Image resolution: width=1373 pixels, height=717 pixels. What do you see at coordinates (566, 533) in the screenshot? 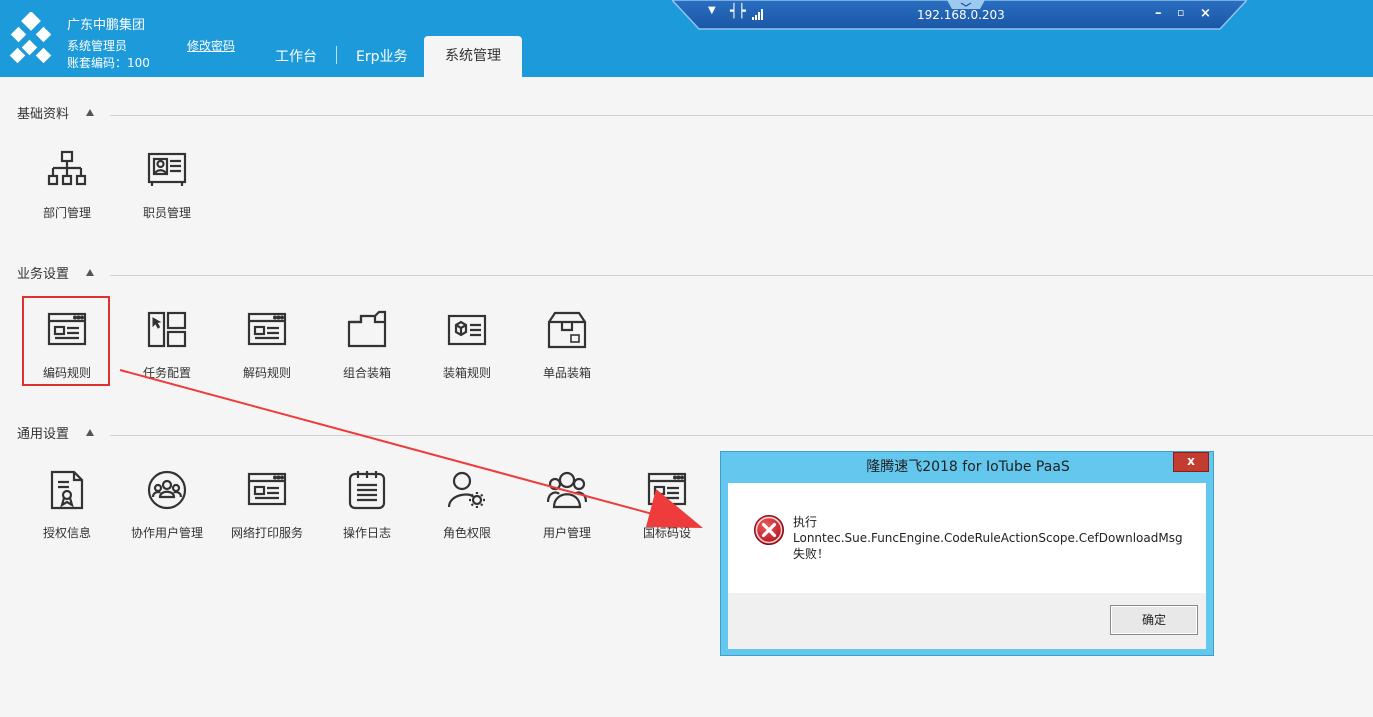
I see `menu-item-label: 用户管理` at bounding box center [566, 533].